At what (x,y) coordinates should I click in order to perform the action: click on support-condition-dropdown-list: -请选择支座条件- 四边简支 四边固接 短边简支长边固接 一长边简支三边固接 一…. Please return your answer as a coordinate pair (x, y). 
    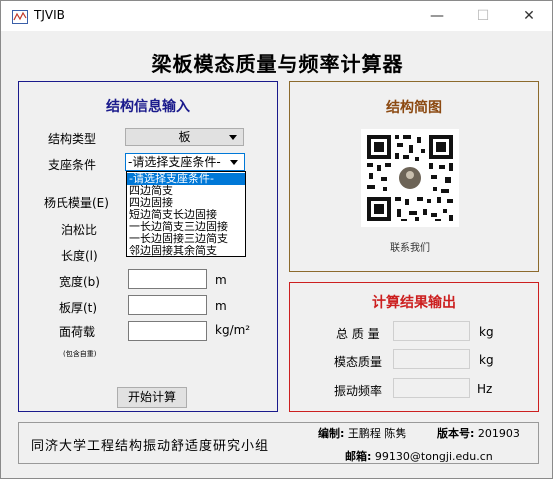
    Looking at the image, I should click on (186, 214).